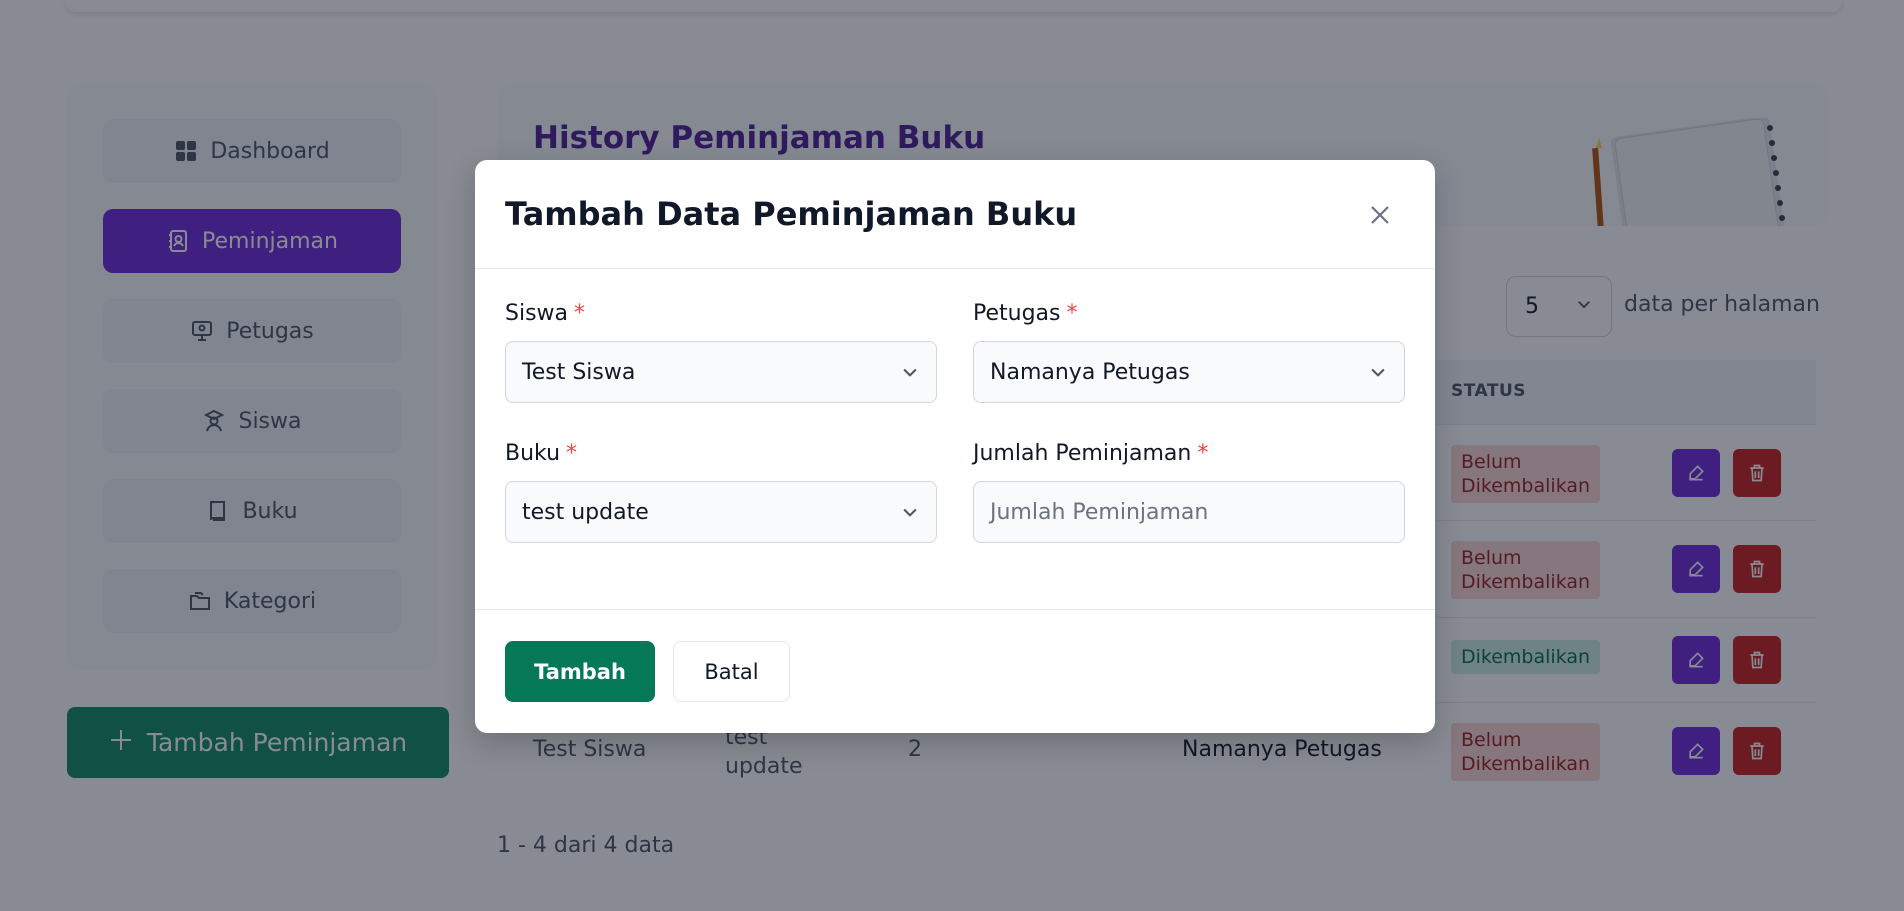 The height and width of the screenshot is (911, 1904). Describe the element at coordinates (1017, 313) in the screenshot. I see `petugas-label-text: Petugas` at that location.